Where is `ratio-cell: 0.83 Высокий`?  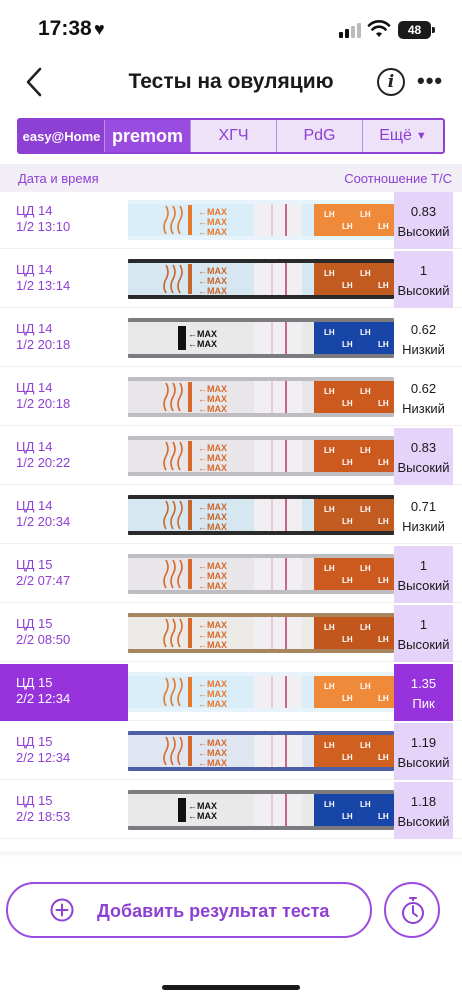 ratio-cell: 0.83 Высокий is located at coordinates (423, 456).